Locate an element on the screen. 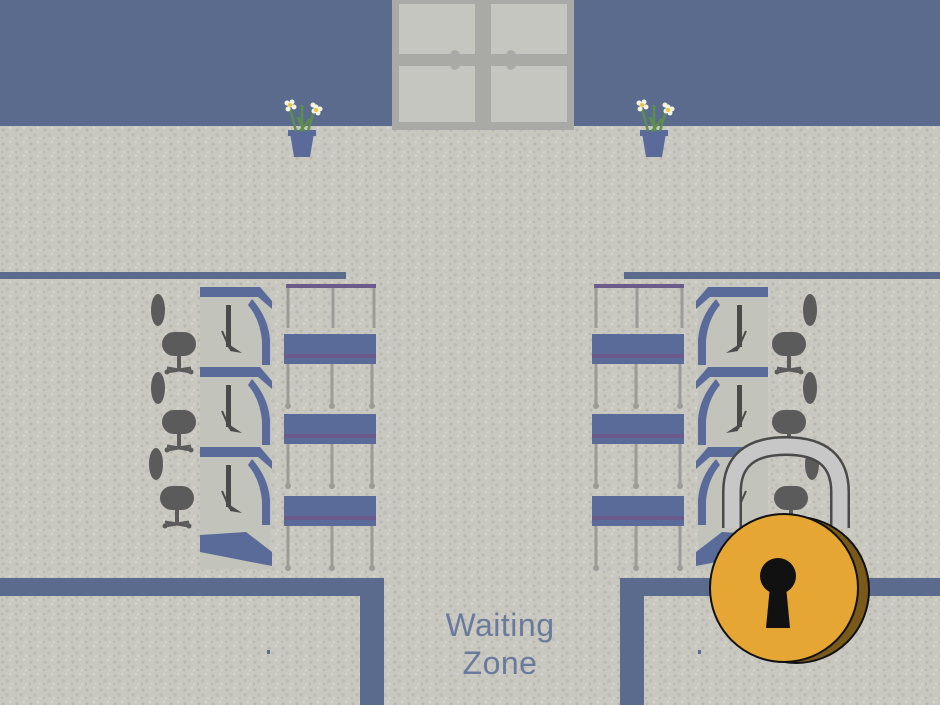  partition-wall-right is located at coordinates (782, 275).